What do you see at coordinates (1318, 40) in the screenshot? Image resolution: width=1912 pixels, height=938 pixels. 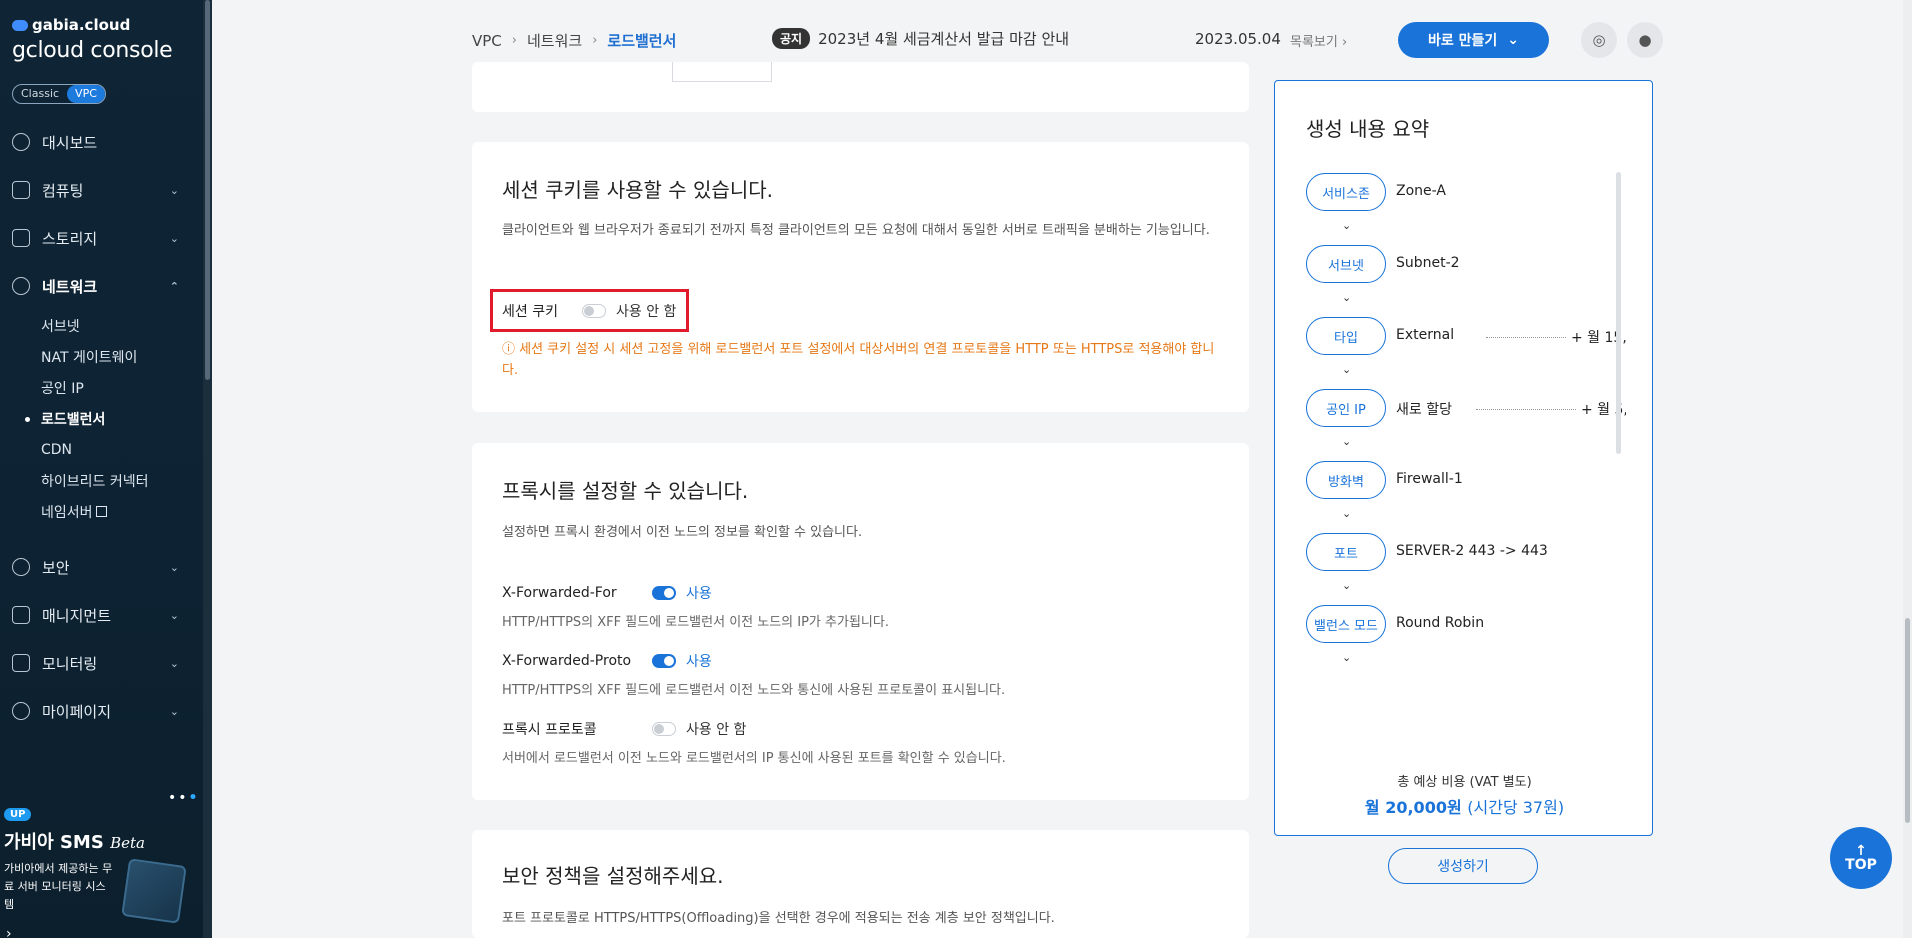 I see `notice-list-link: 목록보기 ›` at bounding box center [1318, 40].